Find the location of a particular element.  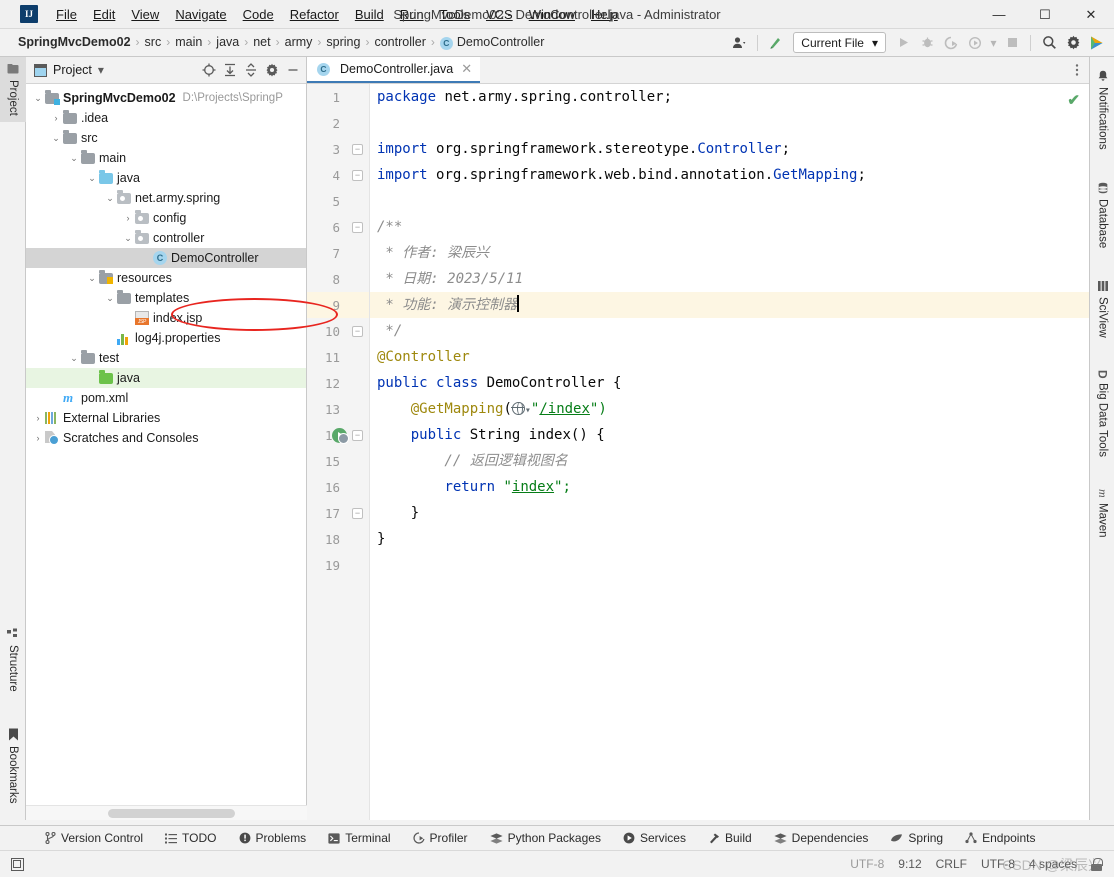

tree-row-templates: ⌄ templates is located at coordinates (166, 298).